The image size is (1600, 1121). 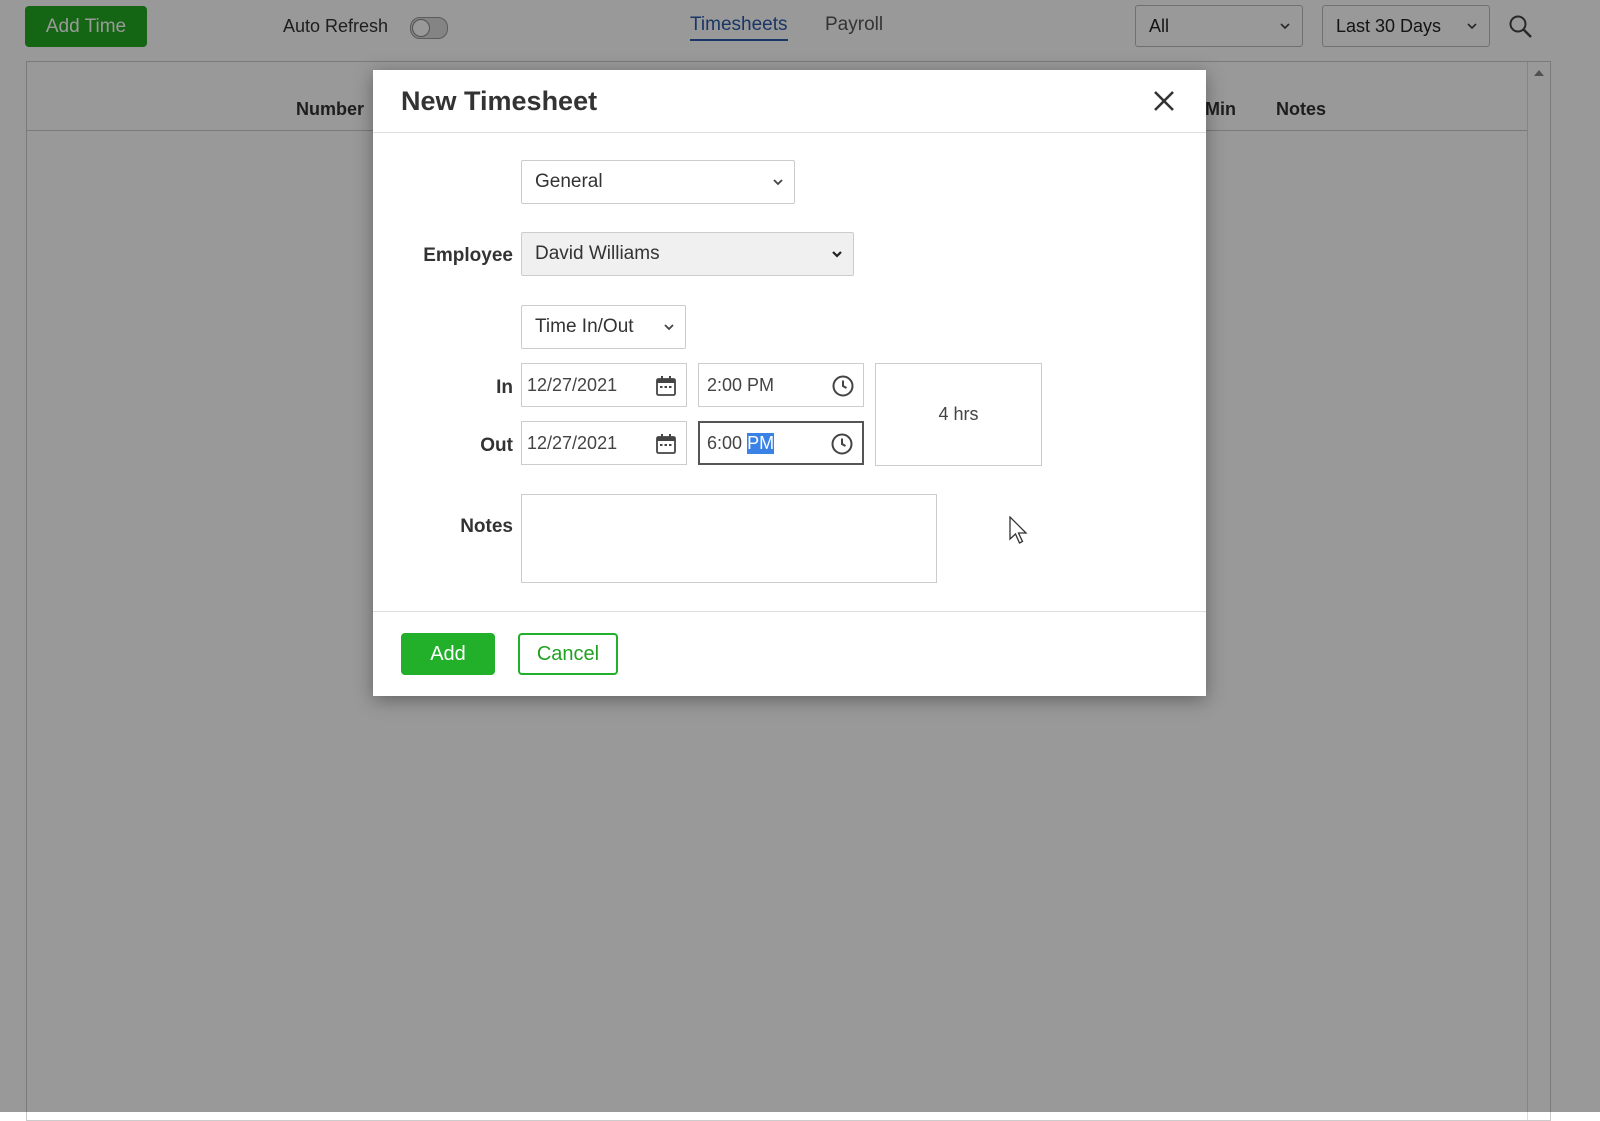 I want to click on out-label: Out, so click(x=496, y=445).